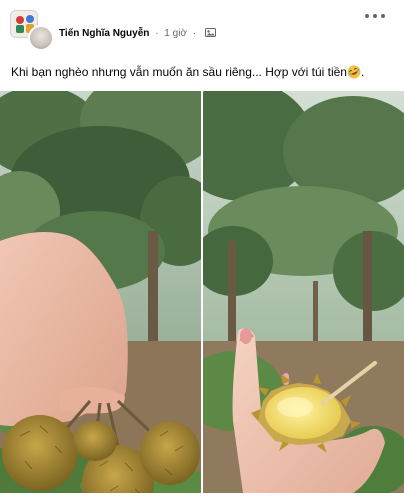  I want to click on rolling-laughing-emoji-icon, so click(354, 72).